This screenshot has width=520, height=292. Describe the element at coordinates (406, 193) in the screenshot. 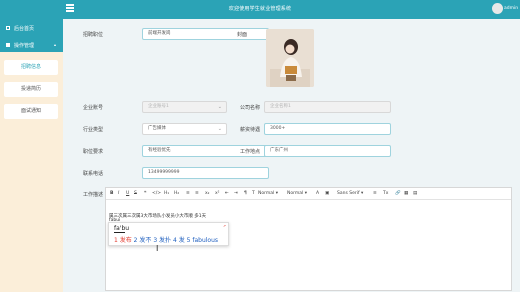

I see `image-icon: ▦` at that location.